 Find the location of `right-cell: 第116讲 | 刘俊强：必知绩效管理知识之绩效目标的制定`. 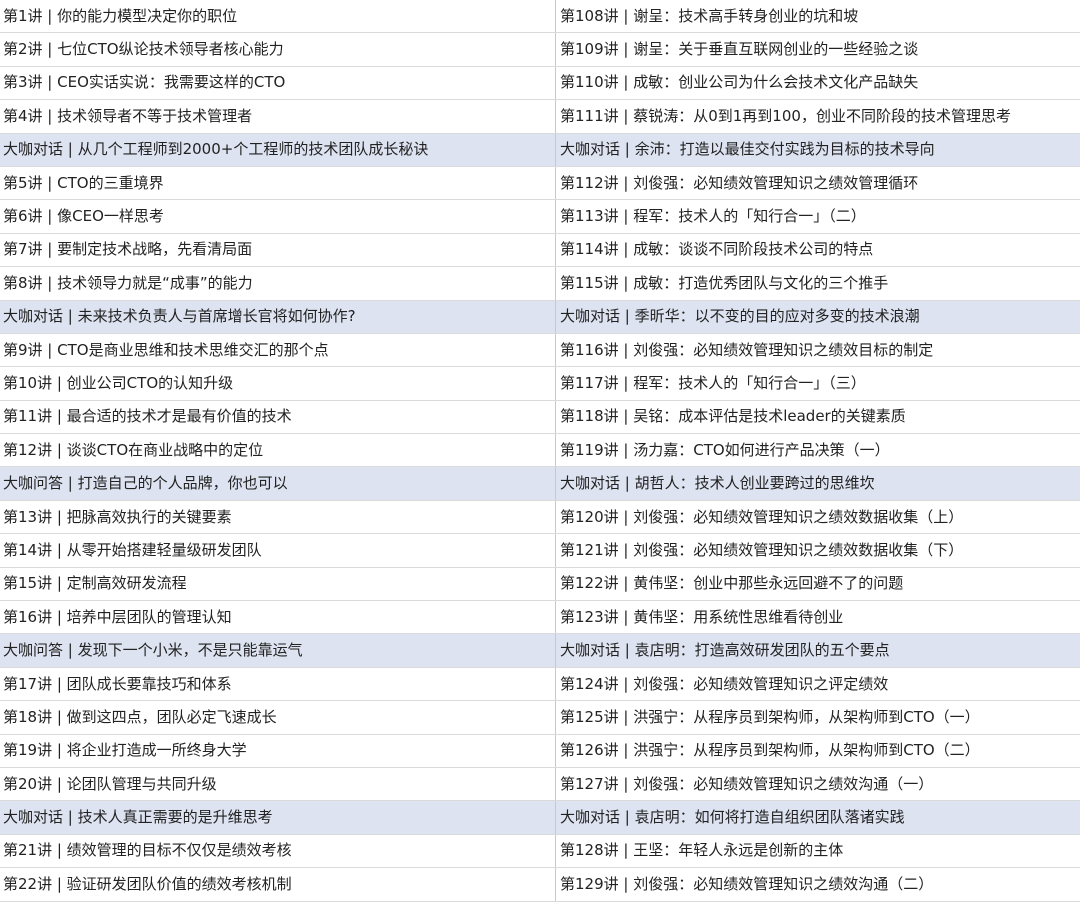

right-cell: 第116讲 | 刘俊强：必知绩效管理知识之绩效目标的制定 is located at coordinates (818, 350).